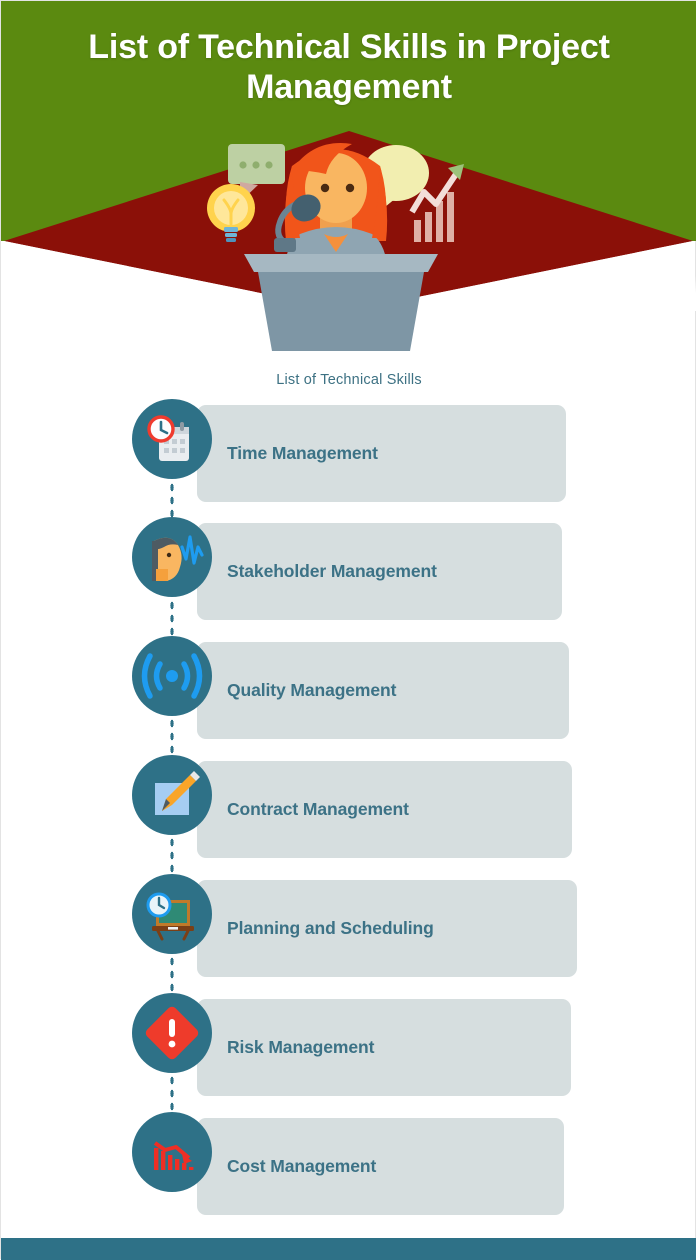  I want to click on warning-diamond-icon, so click(172, 1033).